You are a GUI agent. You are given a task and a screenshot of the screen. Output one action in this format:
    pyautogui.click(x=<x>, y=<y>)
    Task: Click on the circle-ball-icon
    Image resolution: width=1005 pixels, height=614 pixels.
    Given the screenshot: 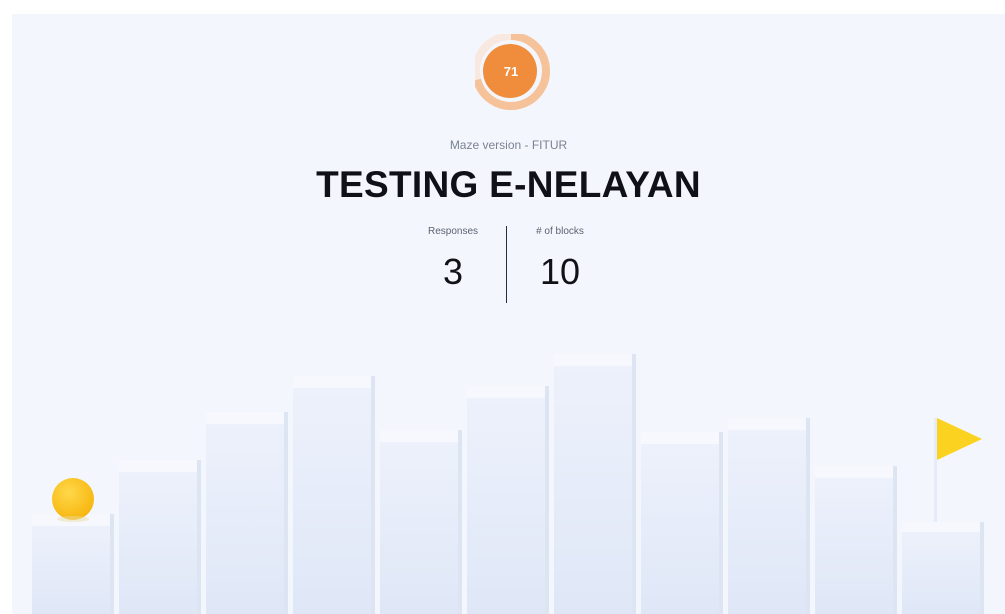 What is the action you would take?
    pyautogui.click(x=73, y=499)
    